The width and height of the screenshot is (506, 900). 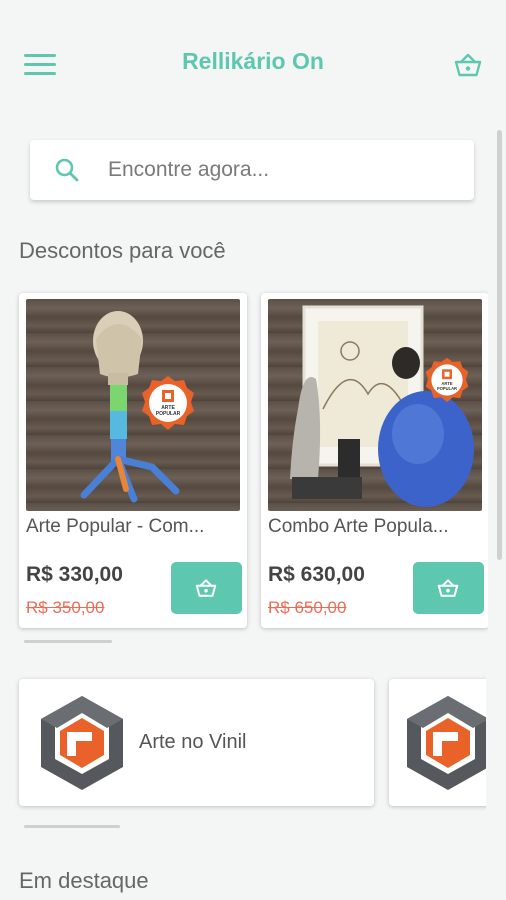 What do you see at coordinates (122, 250) in the screenshot?
I see `discounts-title: Descontos para você` at bounding box center [122, 250].